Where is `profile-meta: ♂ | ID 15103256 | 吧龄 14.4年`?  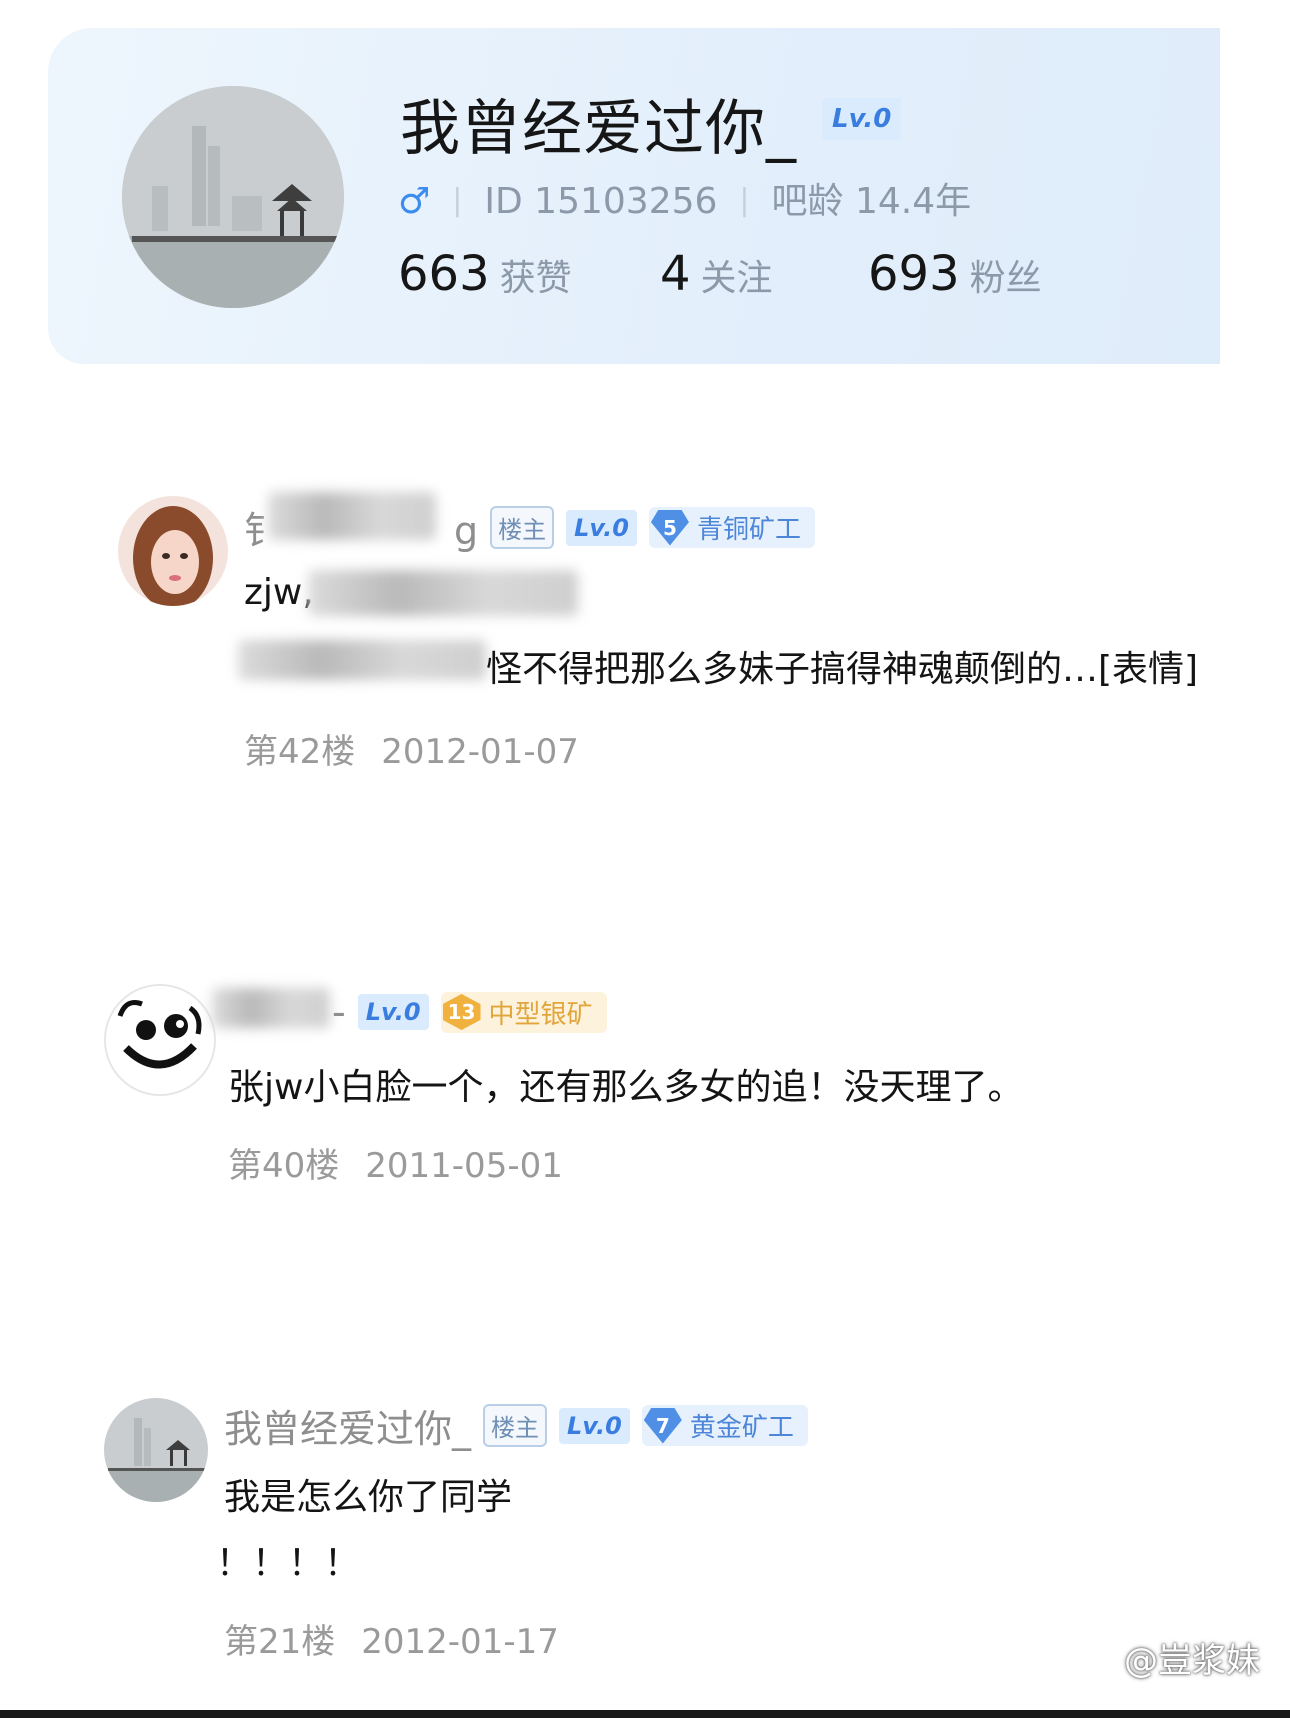 profile-meta: ♂ | ID 15103256 | 吧龄 14.4年 is located at coordinates (685, 201).